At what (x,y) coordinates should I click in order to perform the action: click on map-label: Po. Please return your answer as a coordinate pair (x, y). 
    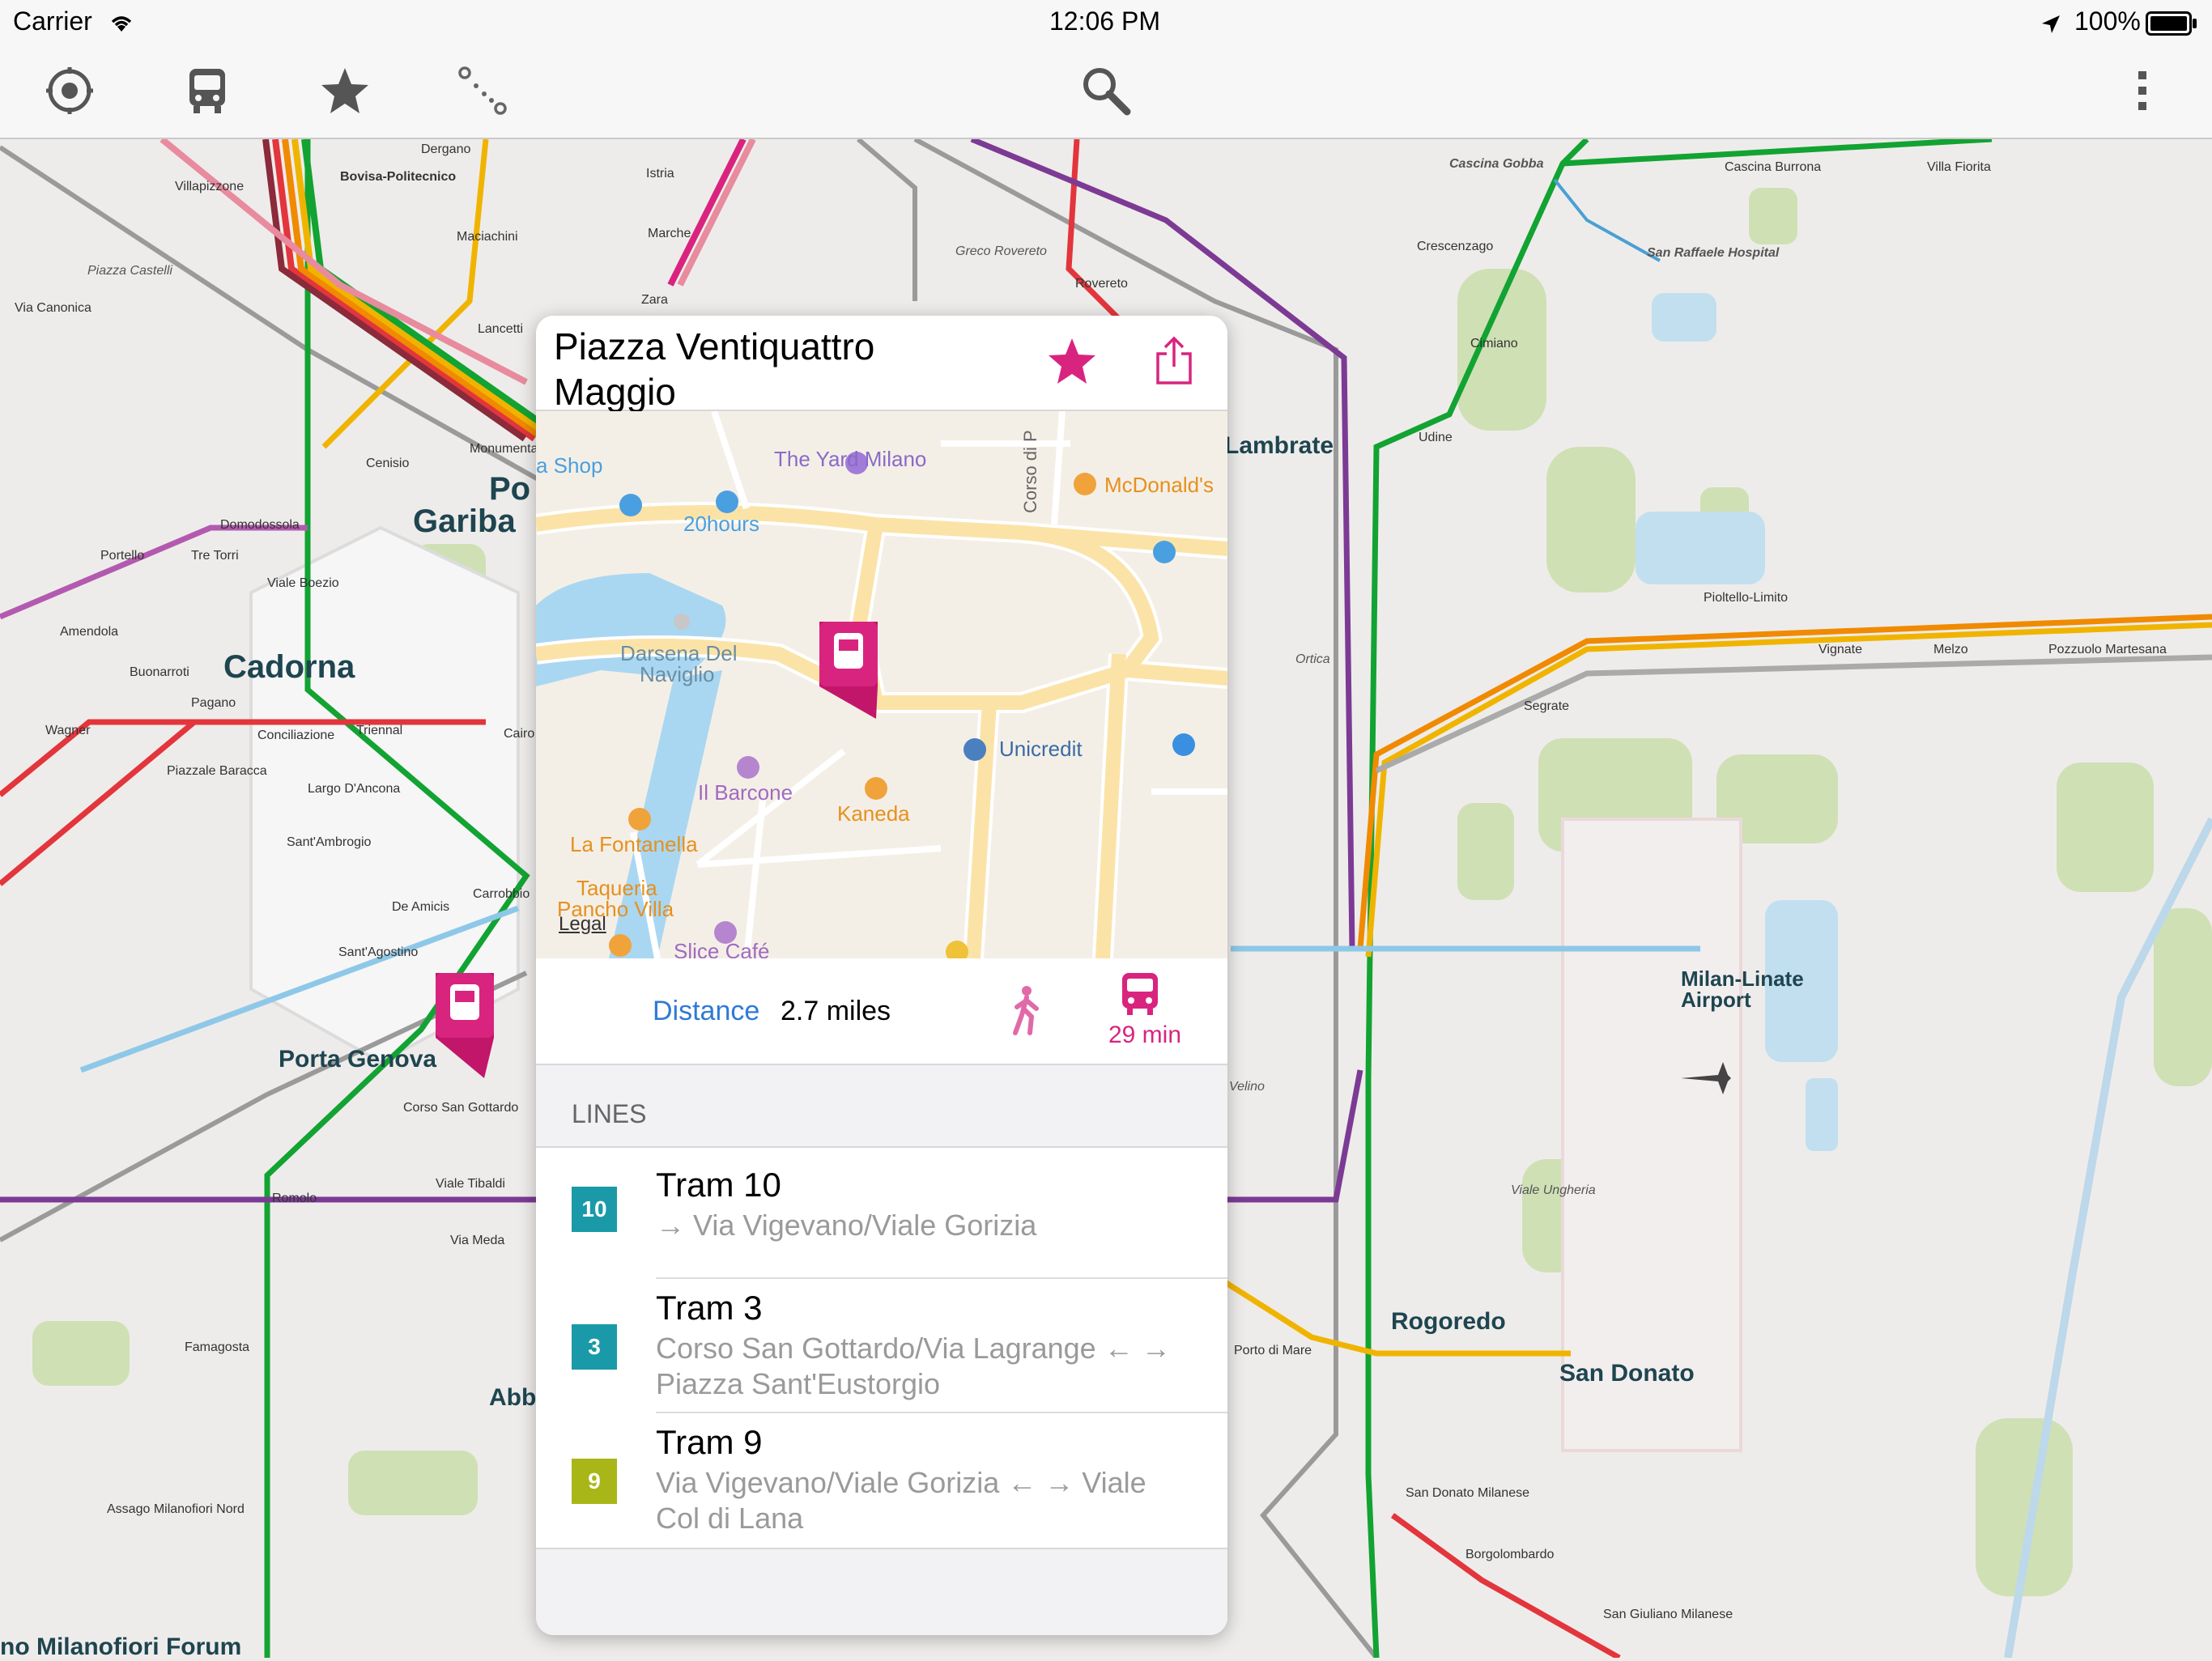
    Looking at the image, I should click on (510, 490).